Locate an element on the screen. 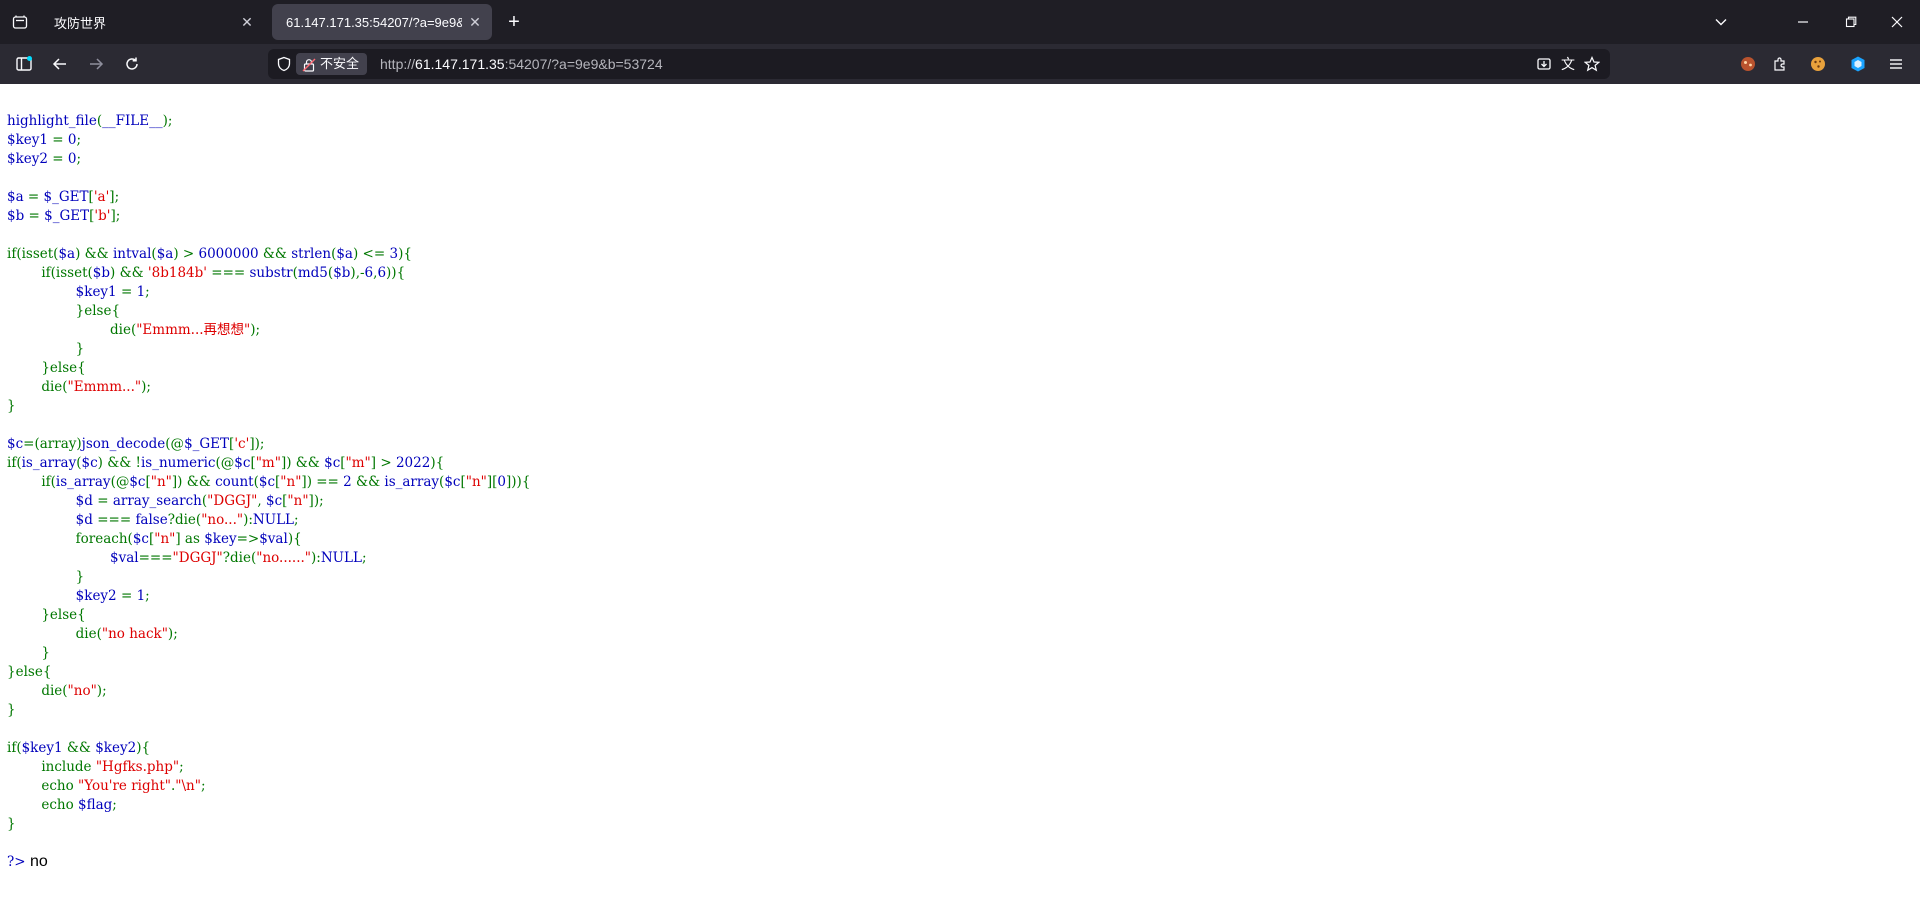  forward-icon is located at coordinates (96, 64).